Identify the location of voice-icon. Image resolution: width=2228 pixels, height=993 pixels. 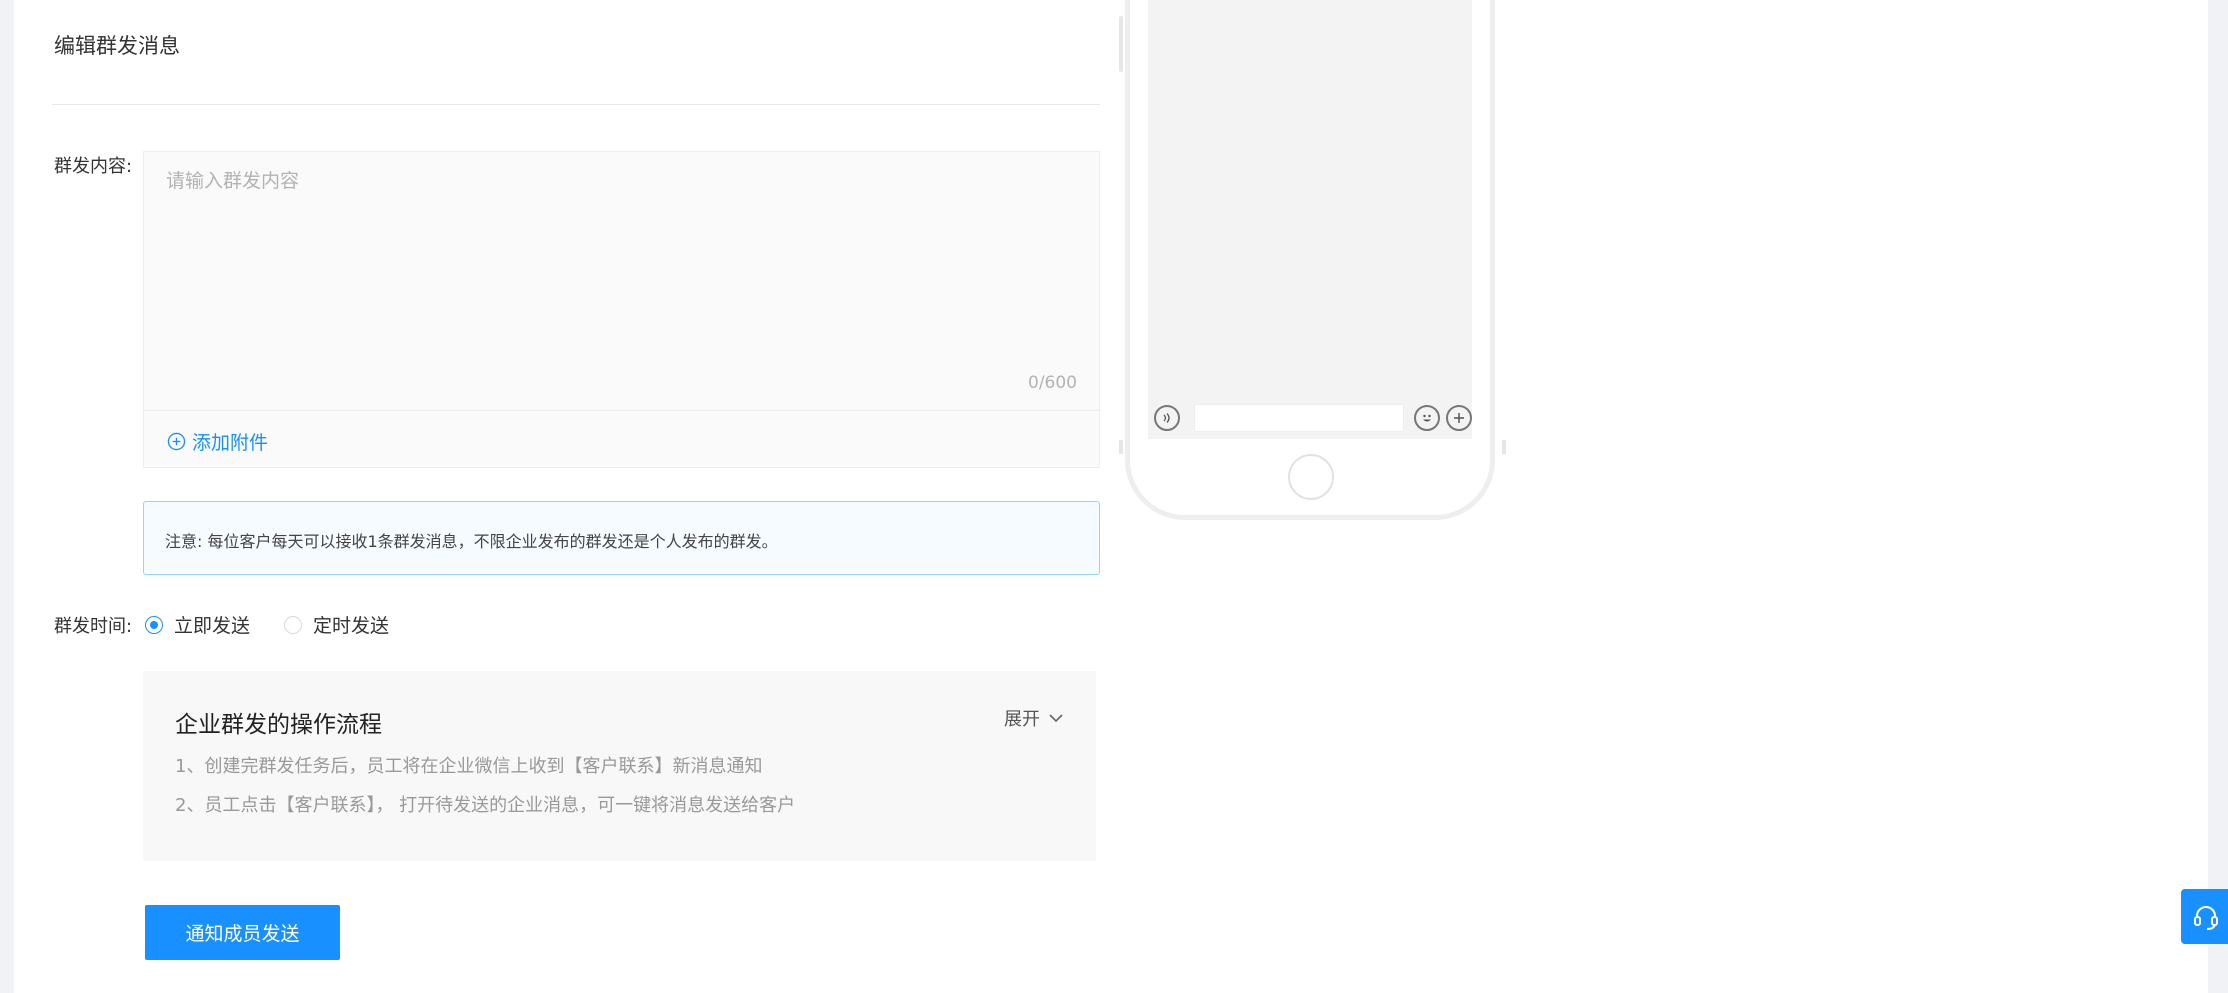
(1167, 418).